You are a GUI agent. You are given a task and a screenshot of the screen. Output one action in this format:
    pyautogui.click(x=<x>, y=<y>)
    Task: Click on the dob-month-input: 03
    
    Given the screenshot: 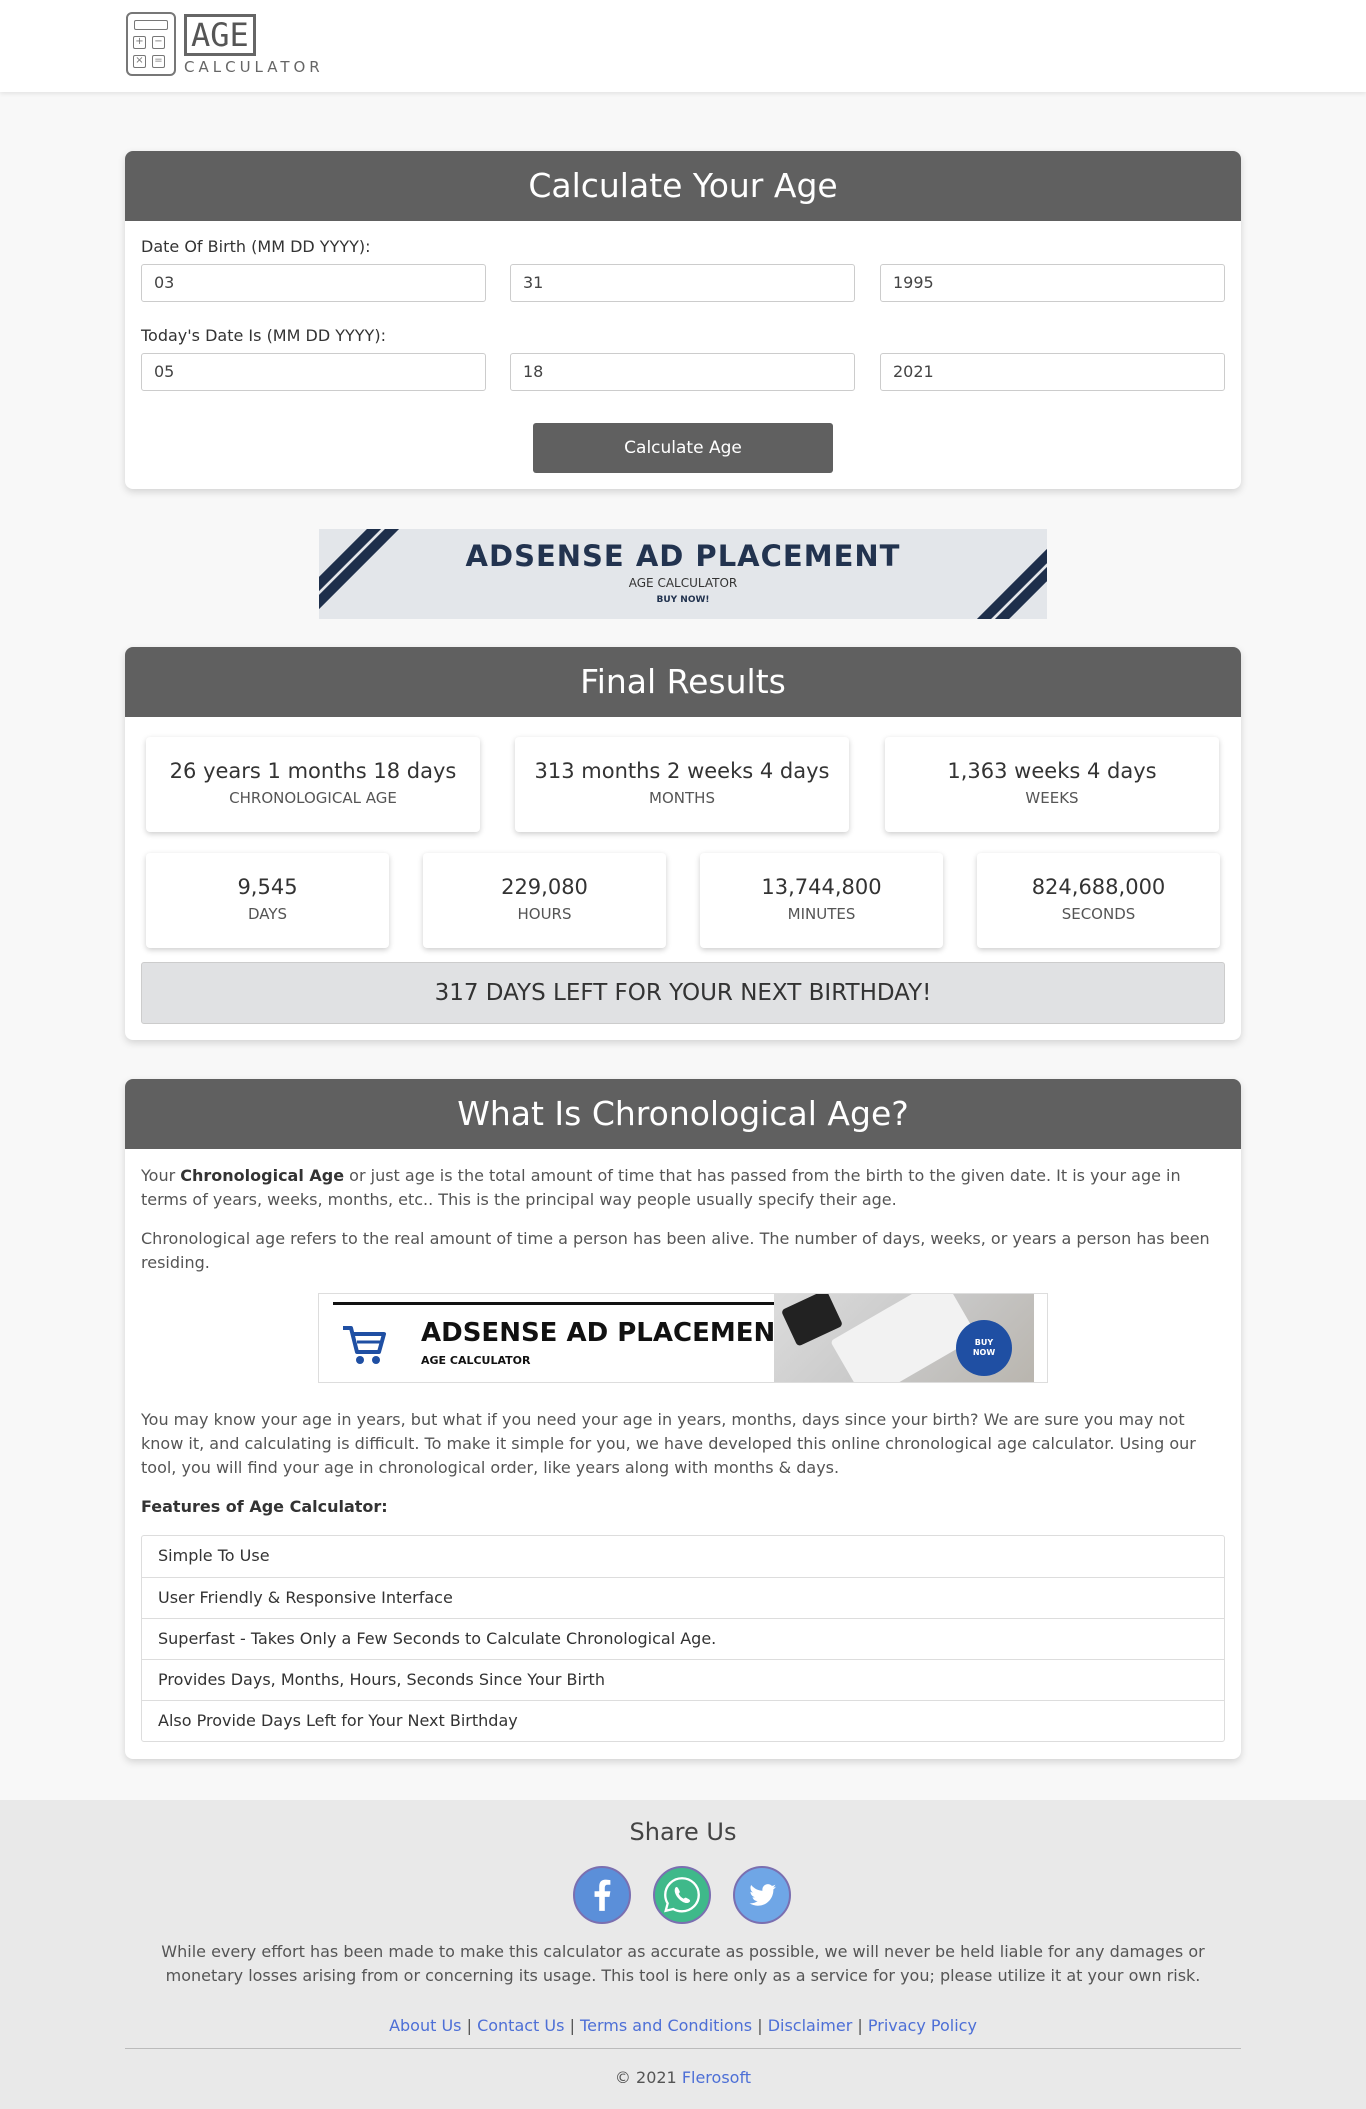 What is the action you would take?
    pyautogui.click(x=313, y=283)
    